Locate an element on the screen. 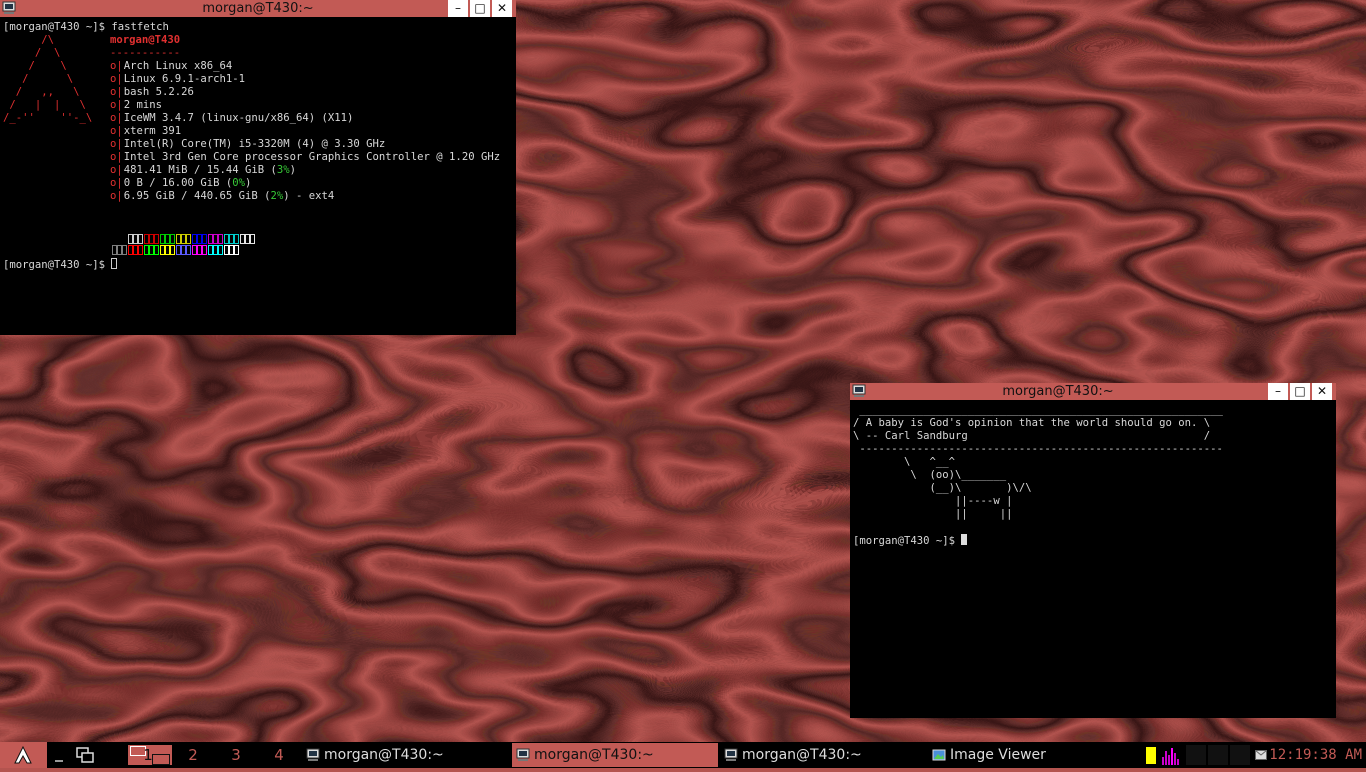 This screenshot has height=772, width=1366. task-label: Image Viewer is located at coordinates (998, 755).